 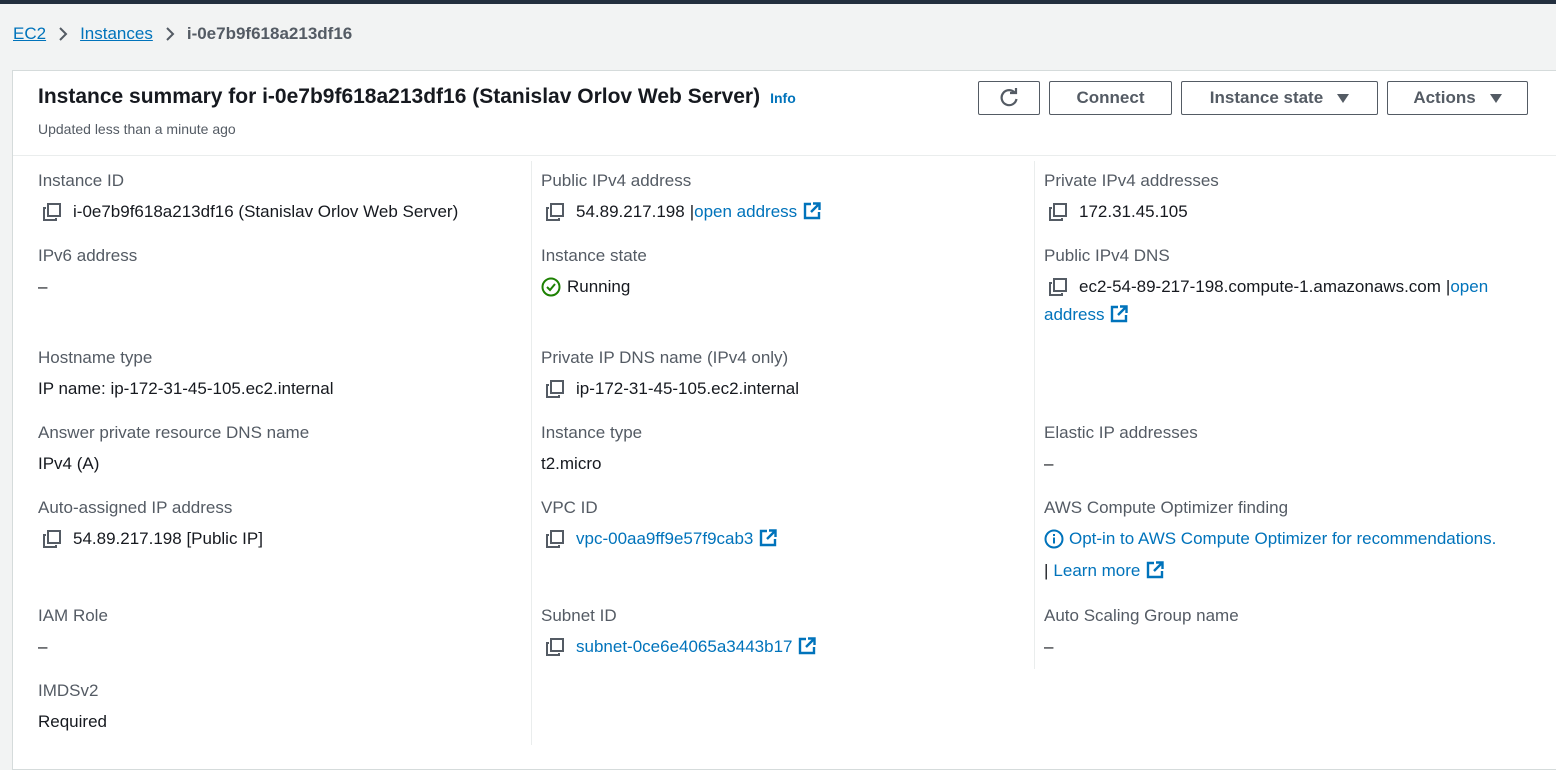 What do you see at coordinates (73, 615) in the screenshot?
I see `field-label: IAM Role` at bounding box center [73, 615].